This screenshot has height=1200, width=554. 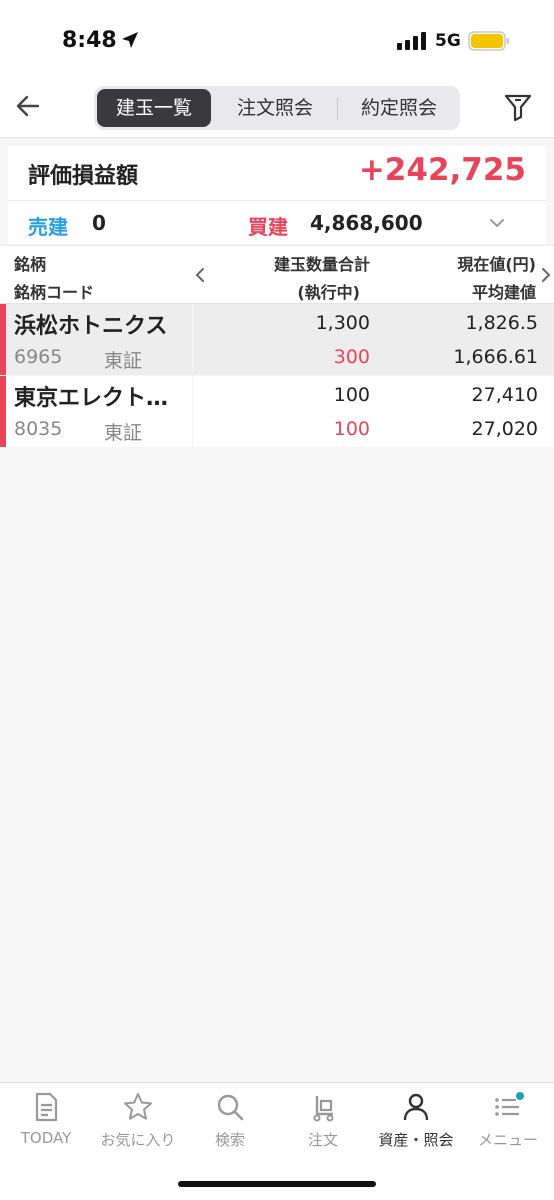 What do you see at coordinates (337, 109) in the screenshot?
I see `segment-divider` at bounding box center [337, 109].